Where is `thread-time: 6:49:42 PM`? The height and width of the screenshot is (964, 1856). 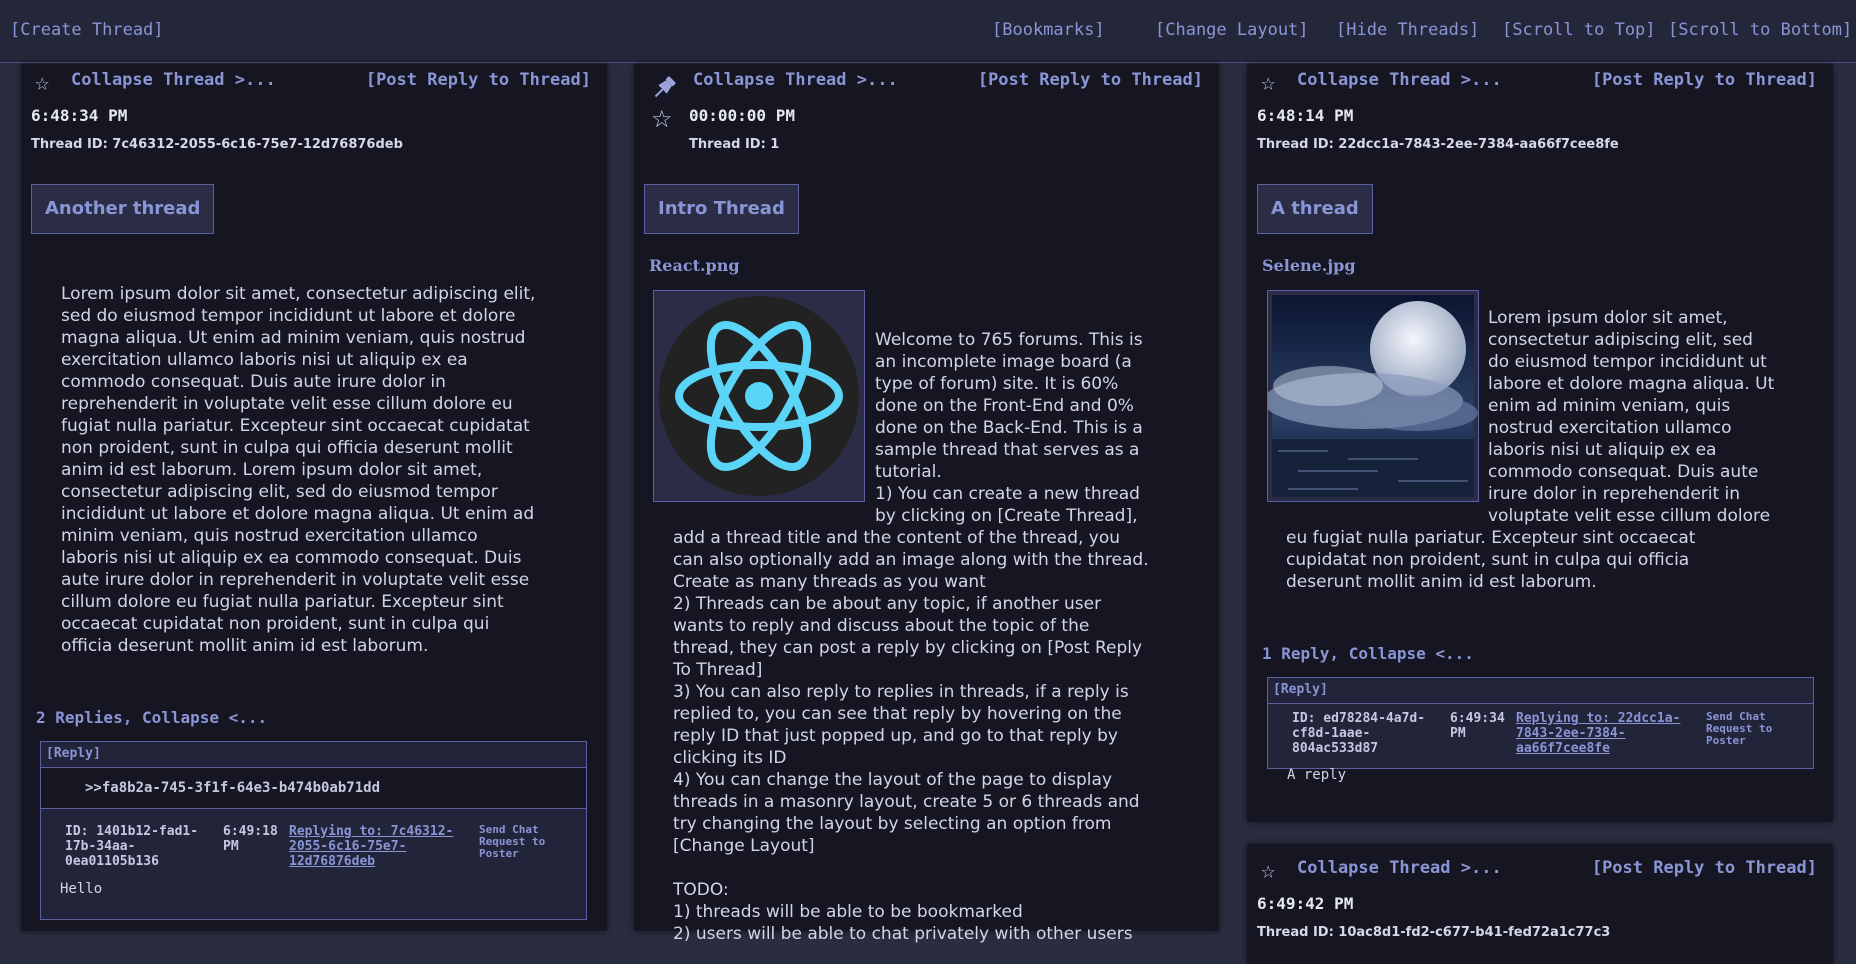 thread-time: 6:49:42 PM is located at coordinates (1305, 903).